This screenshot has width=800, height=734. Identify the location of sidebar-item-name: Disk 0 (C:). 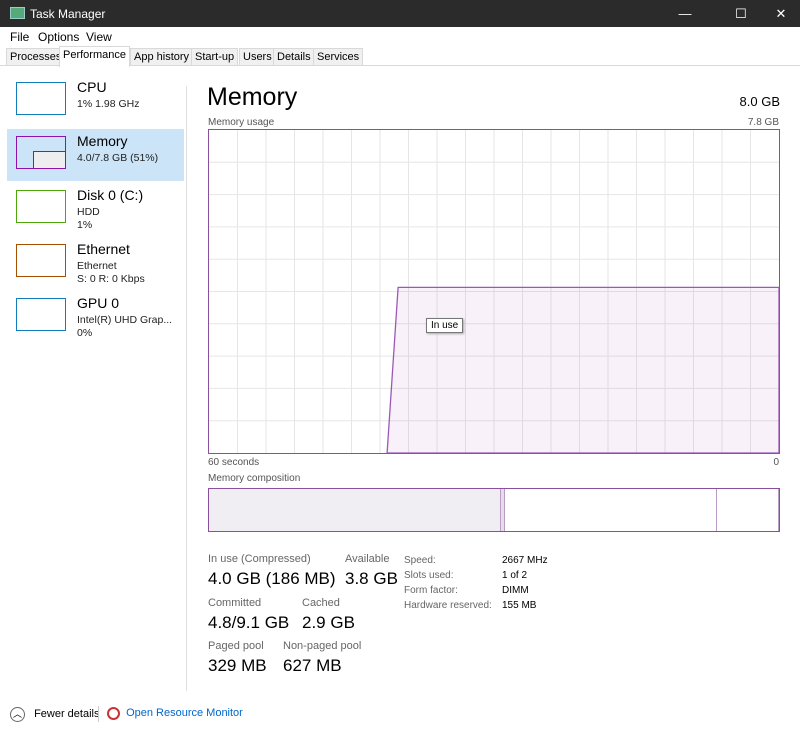
(110, 195).